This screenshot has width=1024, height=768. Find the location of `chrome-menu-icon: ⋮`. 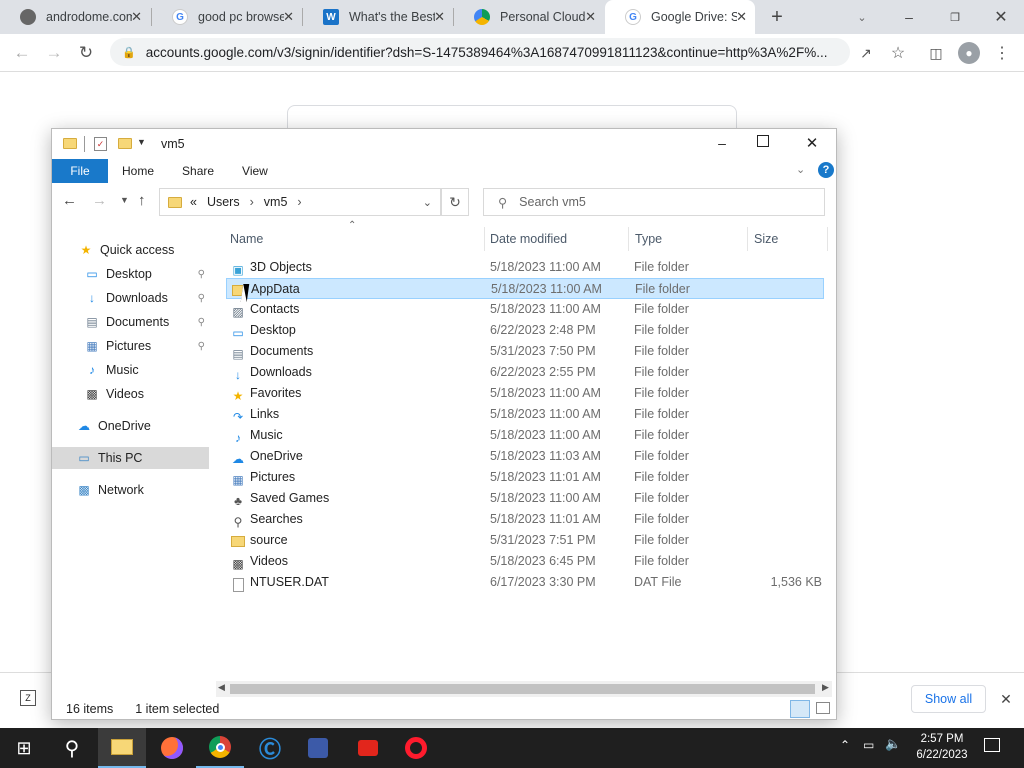

chrome-menu-icon: ⋮ is located at coordinates (1002, 53).